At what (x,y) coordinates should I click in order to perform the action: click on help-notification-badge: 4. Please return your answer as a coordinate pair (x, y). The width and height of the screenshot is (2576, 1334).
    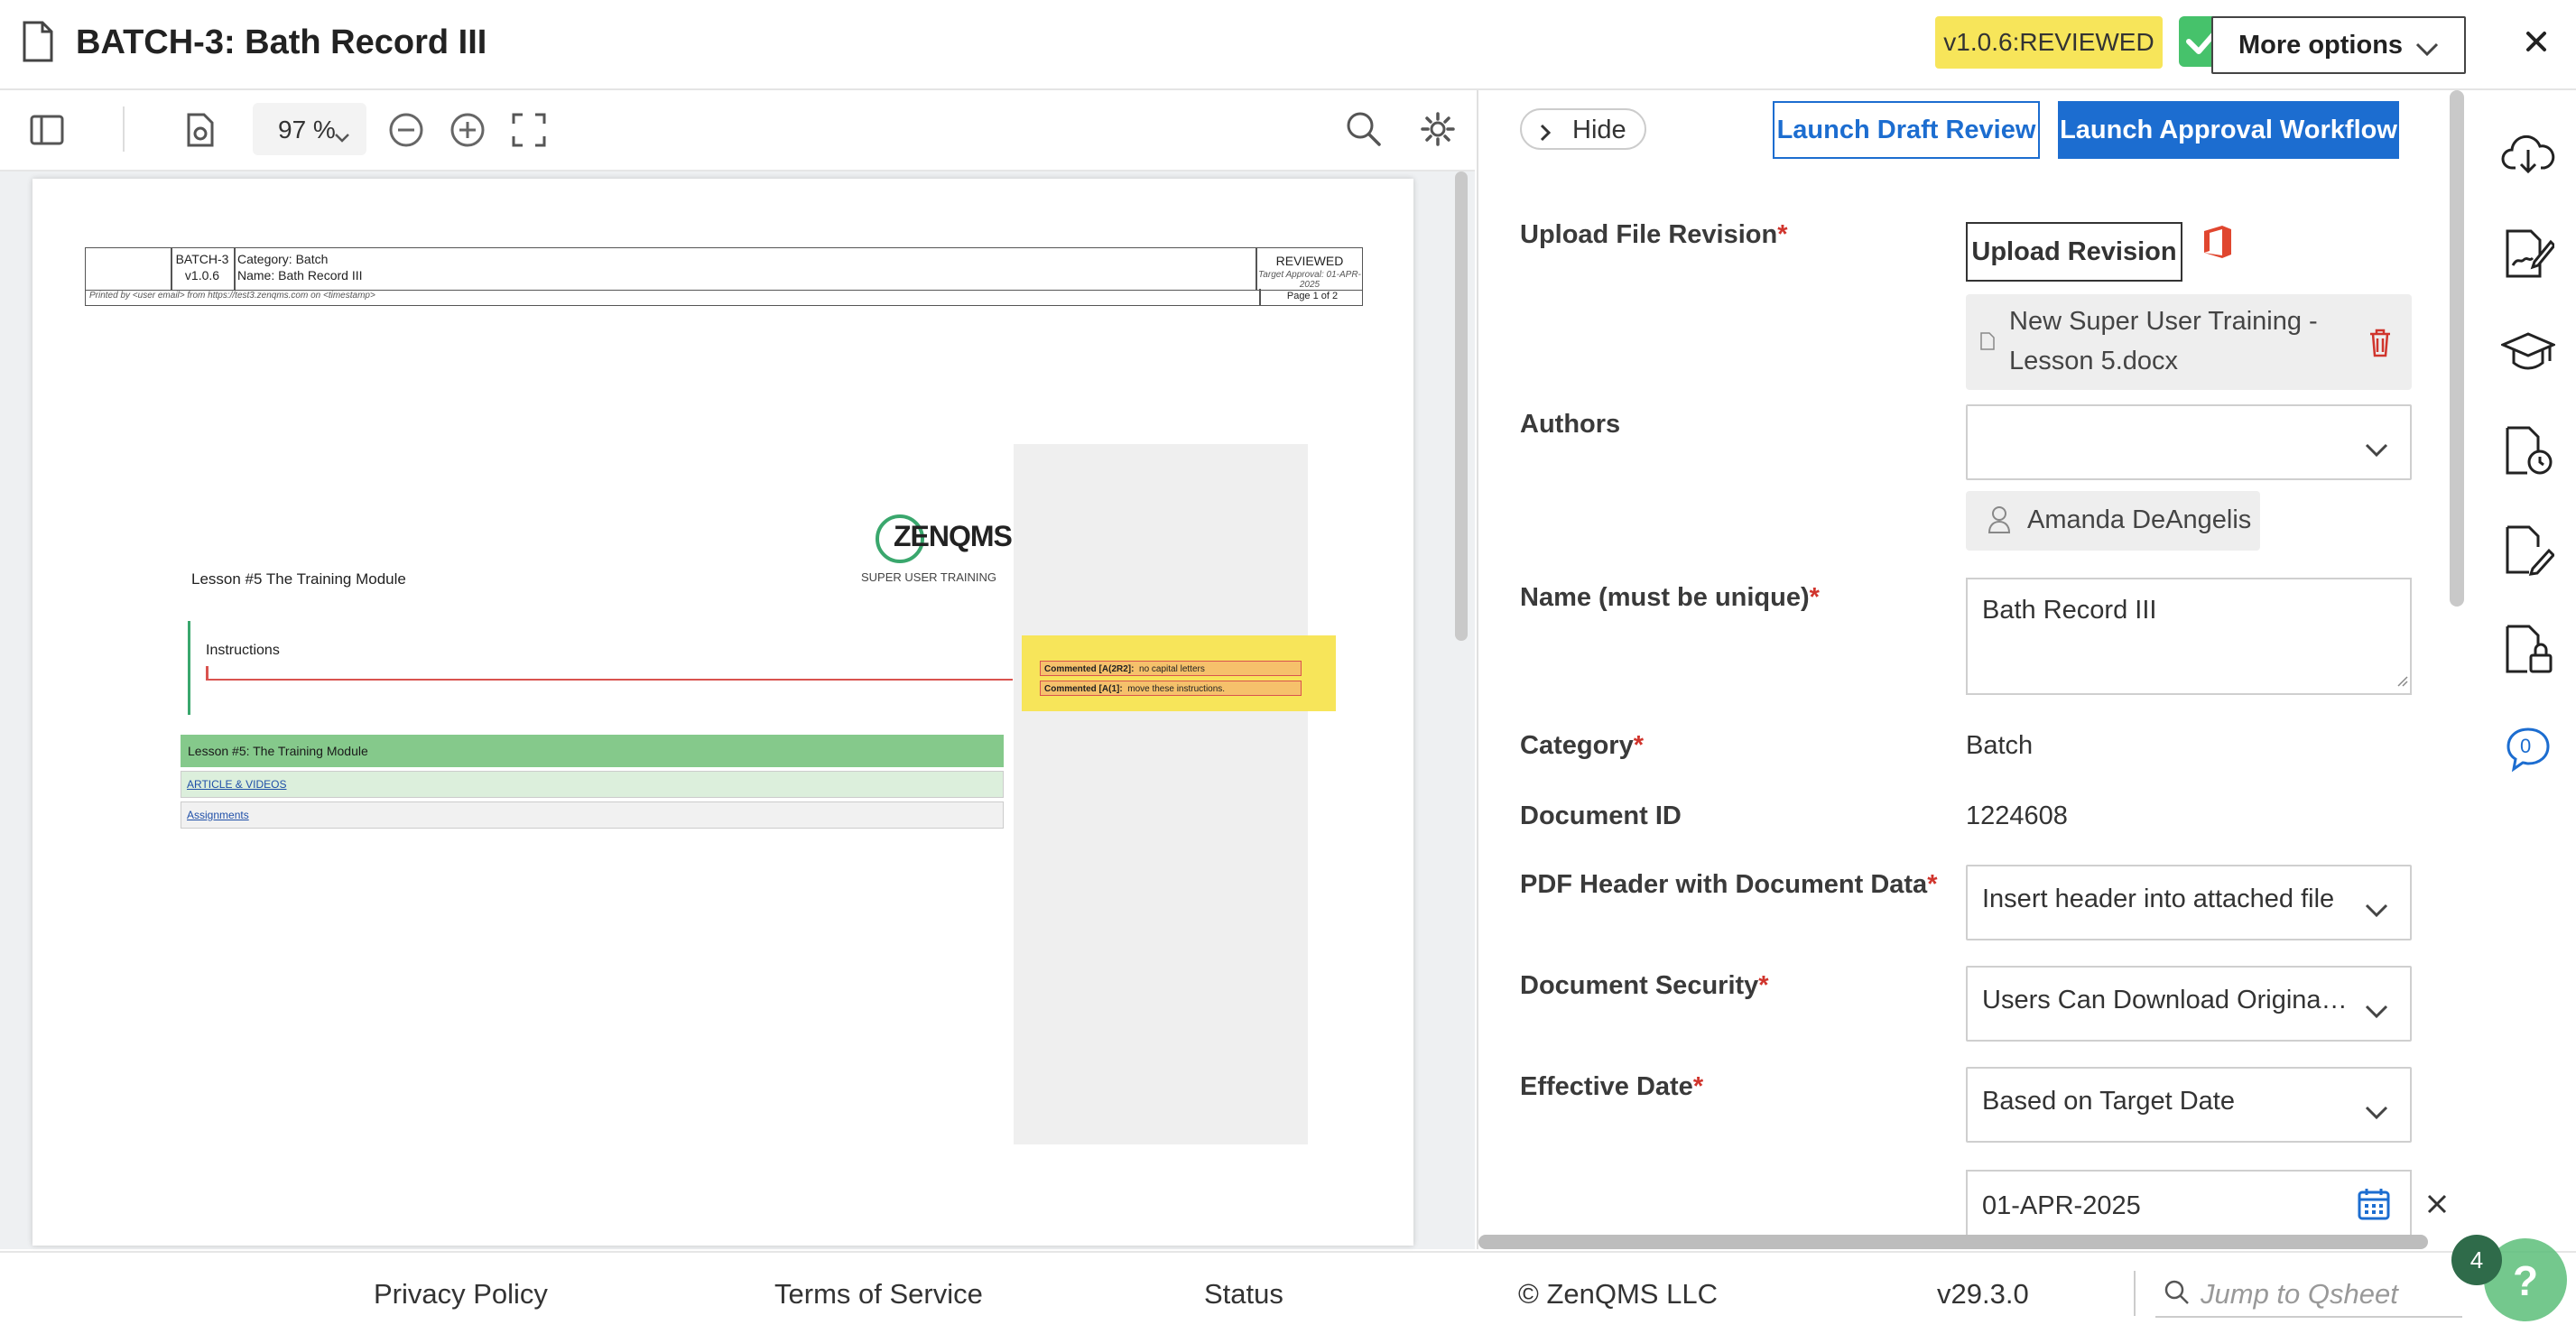
    Looking at the image, I should click on (2476, 1260).